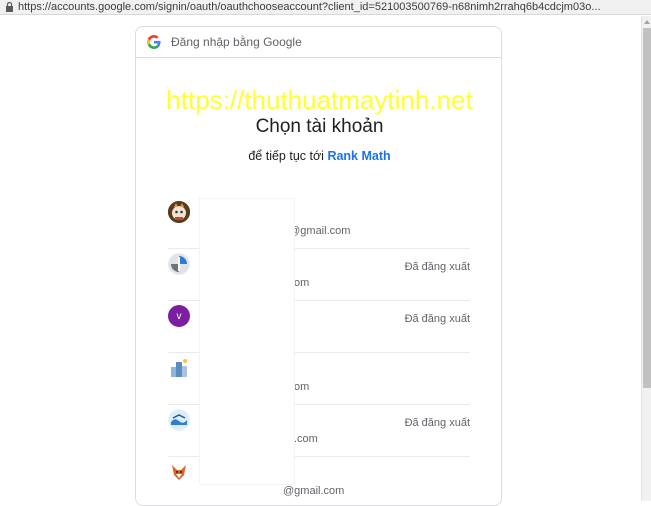 This screenshot has width=651, height=506. I want to click on account-email: @gmail.com, so click(314, 491).